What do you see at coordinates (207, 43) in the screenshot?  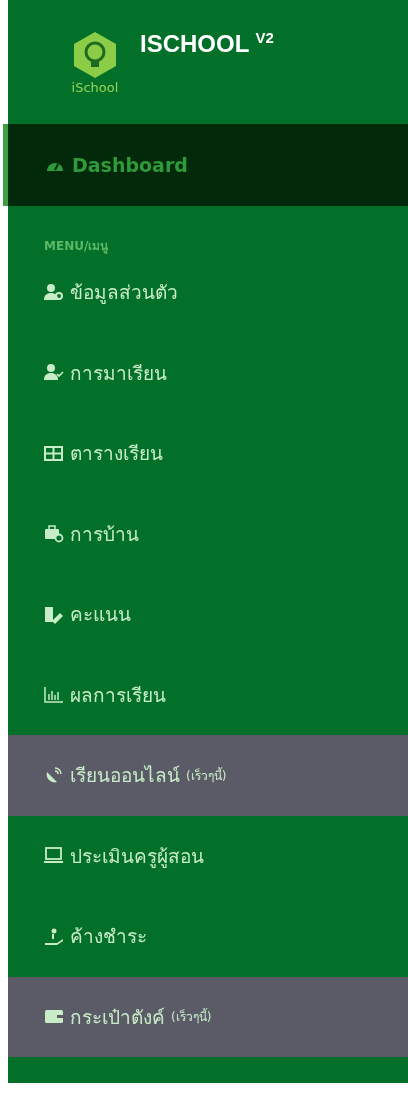 I see `app-title: ISCHOOL $^{V2}$` at bounding box center [207, 43].